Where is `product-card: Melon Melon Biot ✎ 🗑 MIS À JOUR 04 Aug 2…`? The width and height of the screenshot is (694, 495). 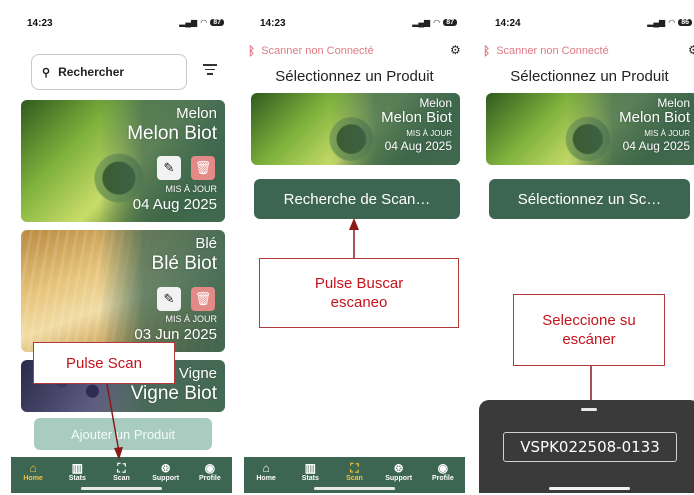
product-card: Melon Melon Biot ✎ 🗑 MIS À JOUR 04 Aug 2… is located at coordinates (123, 161).